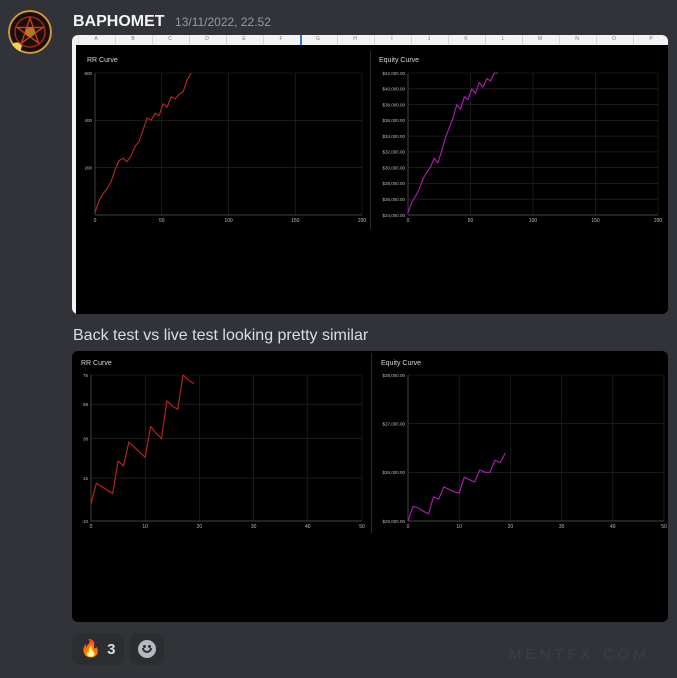 The image size is (677, 678). Describe the element at coordinates (595, 221) in the screenshot. I see `x-tick-label: 150` at that location.